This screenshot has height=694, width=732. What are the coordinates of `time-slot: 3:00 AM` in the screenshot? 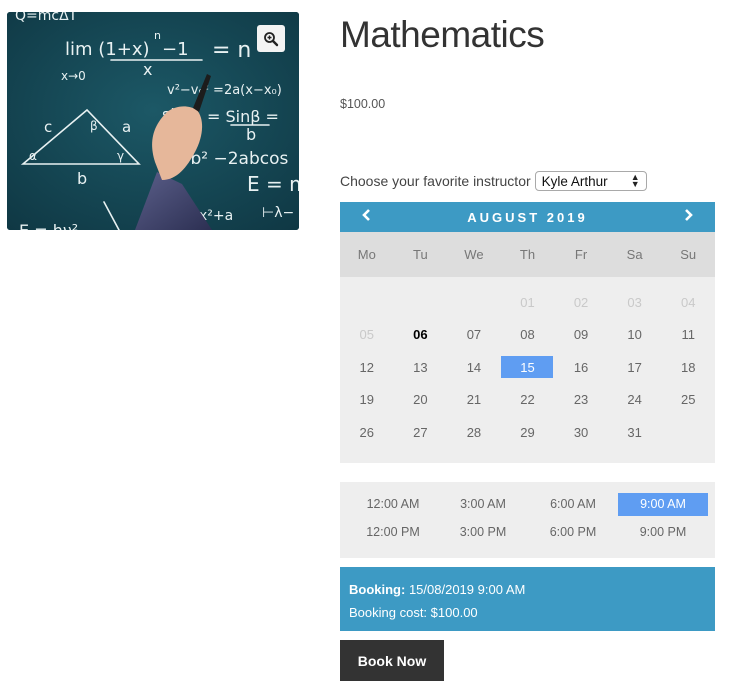 It's located at (483, 504).